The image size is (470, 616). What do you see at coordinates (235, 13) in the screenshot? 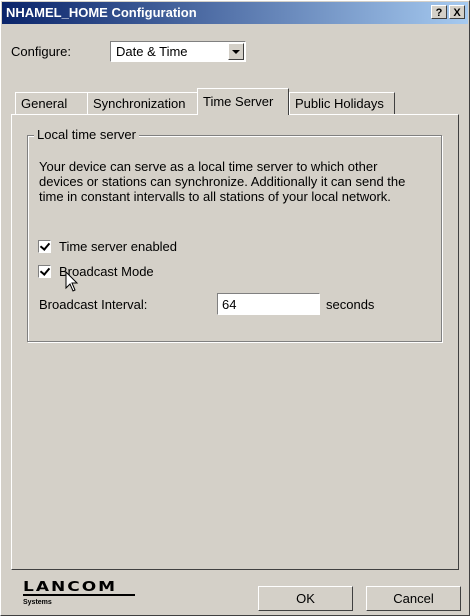
I see `title-bar: NHAMEL_HOME Configuration ? X` at bounding box center [235, 13].